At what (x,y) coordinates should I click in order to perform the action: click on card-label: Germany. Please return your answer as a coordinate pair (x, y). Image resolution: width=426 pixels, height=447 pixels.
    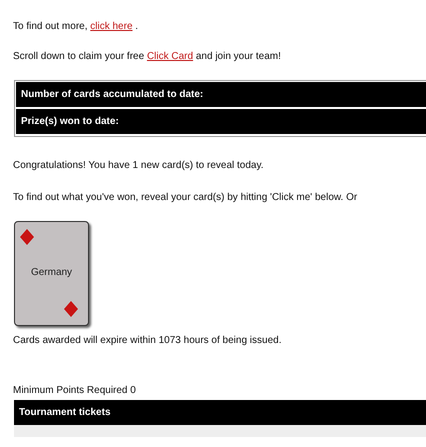
    Looking at the image, I should click on (51, 272).